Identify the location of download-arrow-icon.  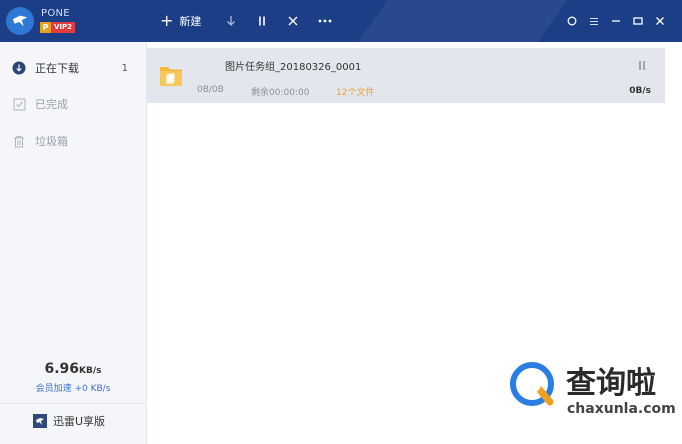
(231, 21).